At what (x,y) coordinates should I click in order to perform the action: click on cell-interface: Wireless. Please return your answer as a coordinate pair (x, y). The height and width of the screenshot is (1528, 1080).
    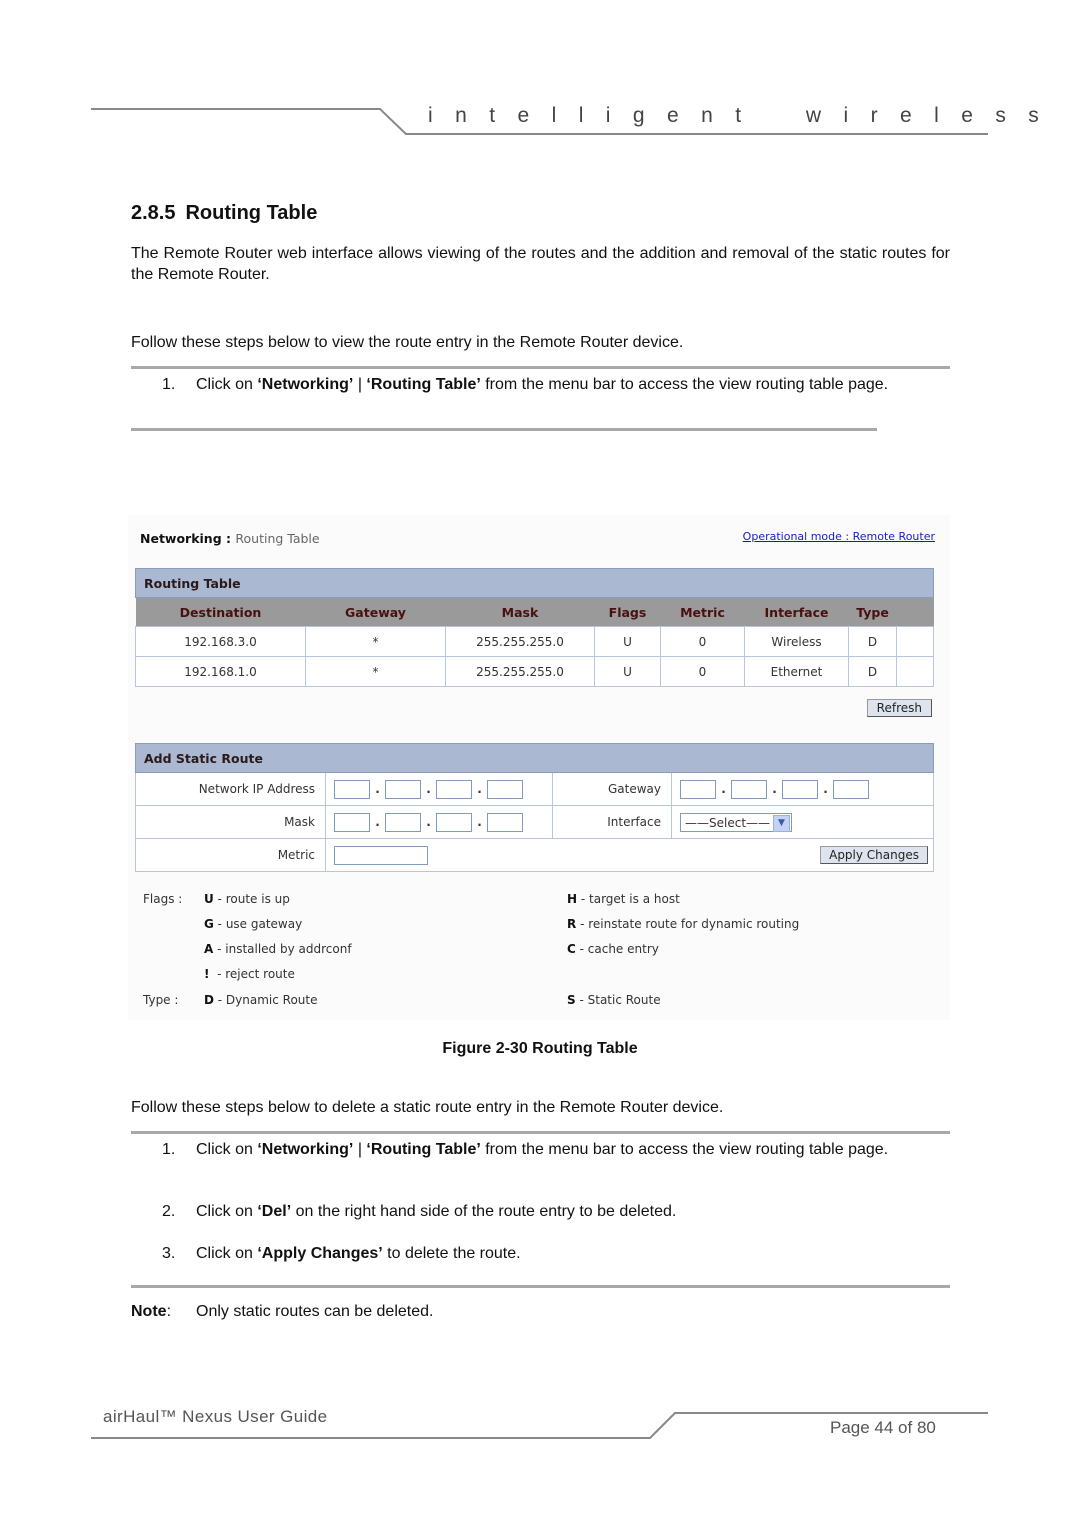
    Looking at the image, I should click on (796, 641).